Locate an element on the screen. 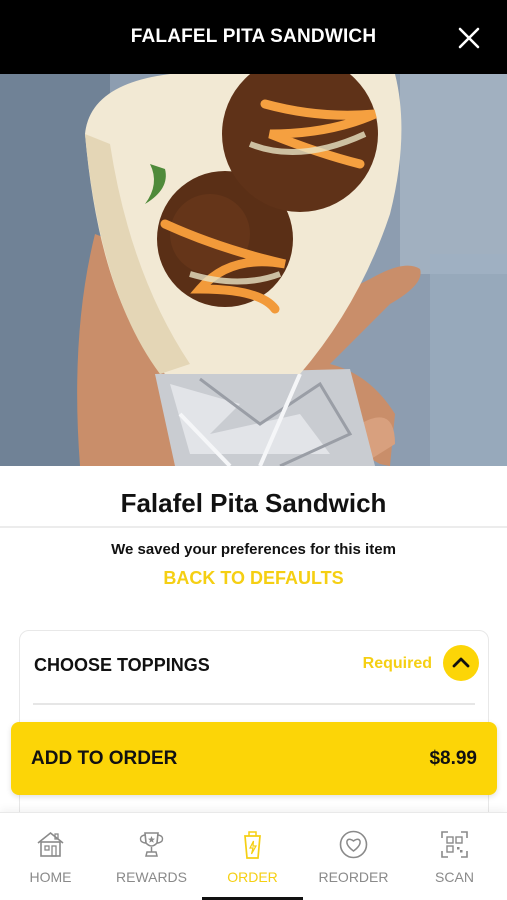  divider is located at coordinates (253, 527).